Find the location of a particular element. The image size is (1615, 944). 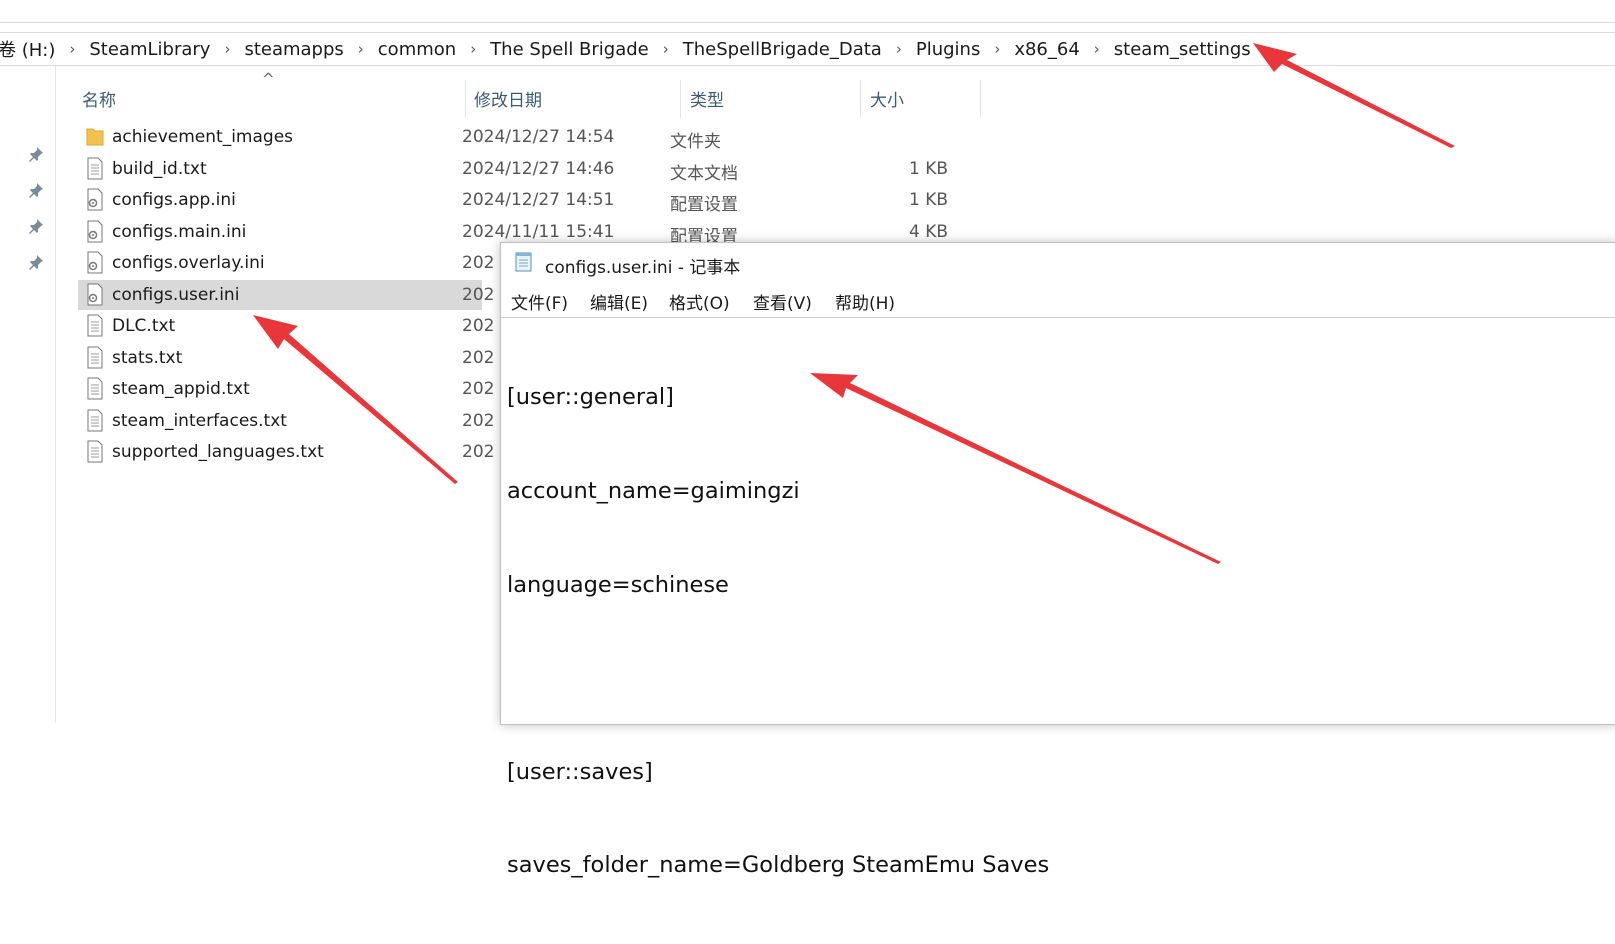

breadcrumb-game: The Spell Brigade is located at coordinates (569, 49).